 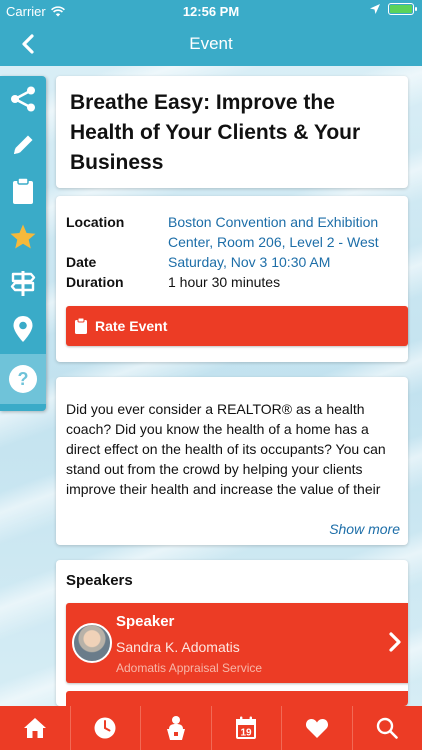 I want to click on date-row: Date Saturday, Nov 3 10:30 AM, so click(x=232, y=262).